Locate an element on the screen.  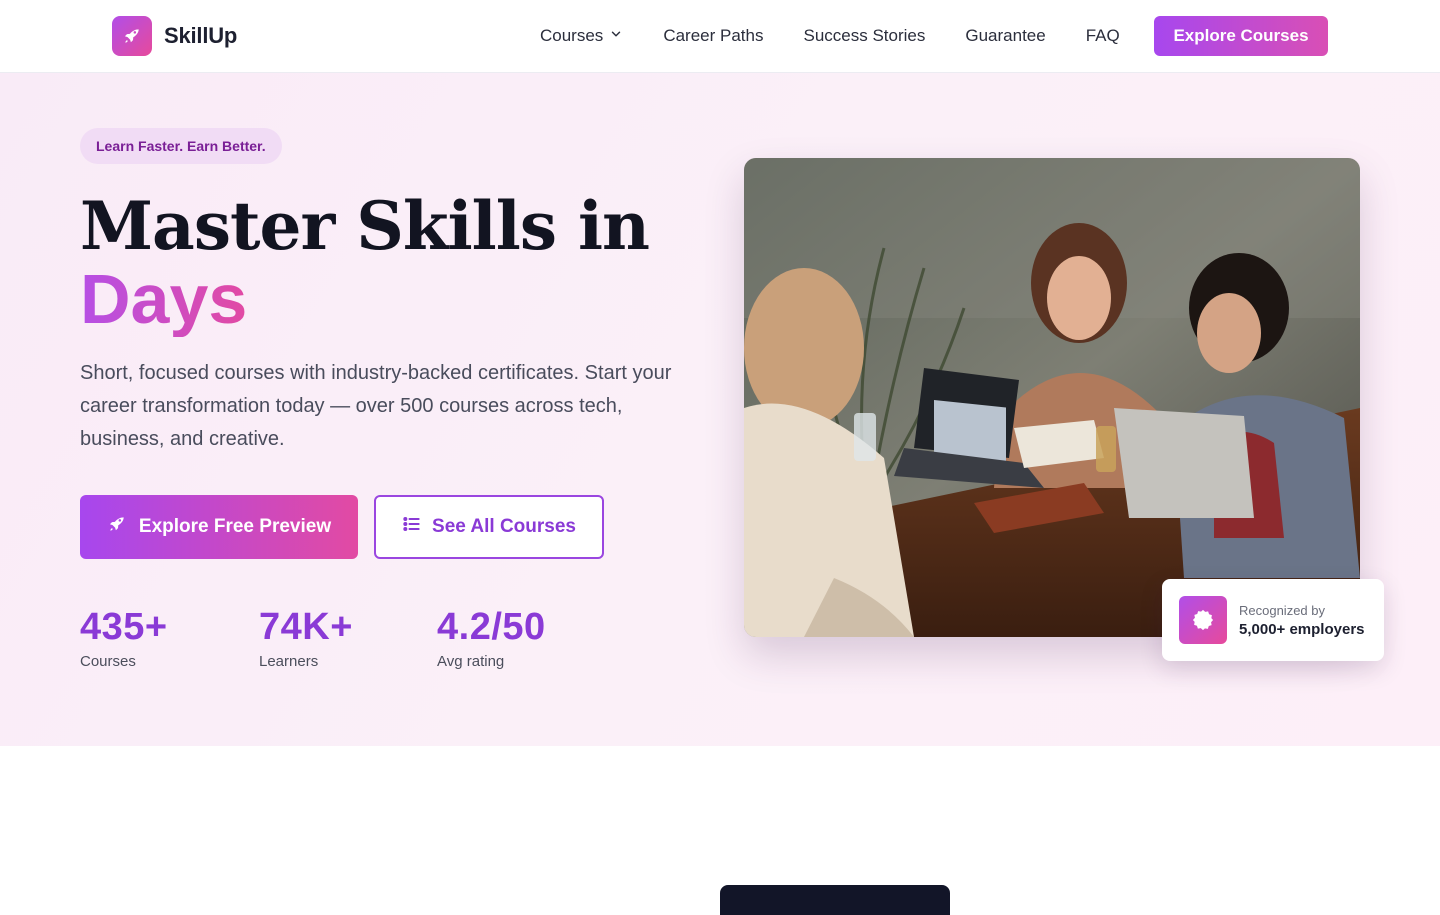
recognition-text: Recognized by 5,000+ employers is located at coordinates (1302, 620).